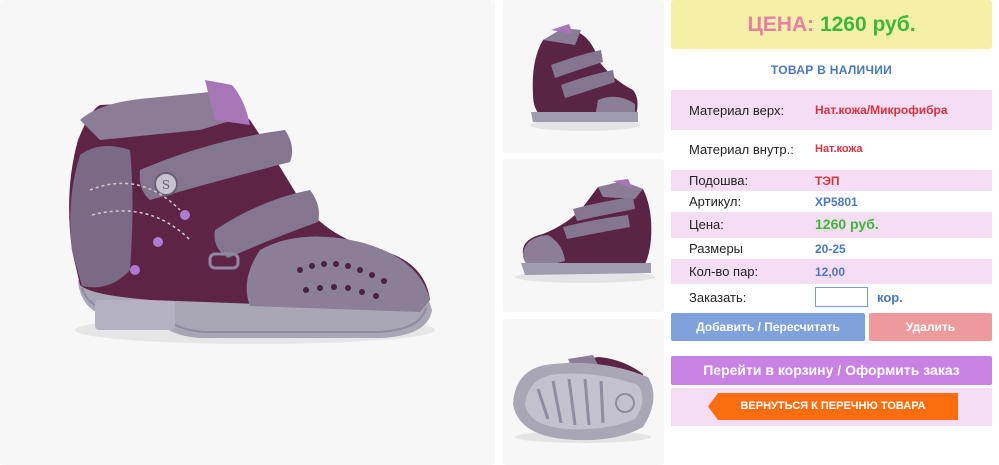 The width and height of the screenshot is (999, 465). What do you see at coordinates (166, 185) in the screenshot?
I see `svg-text: S` at bounding box center [166, 185].